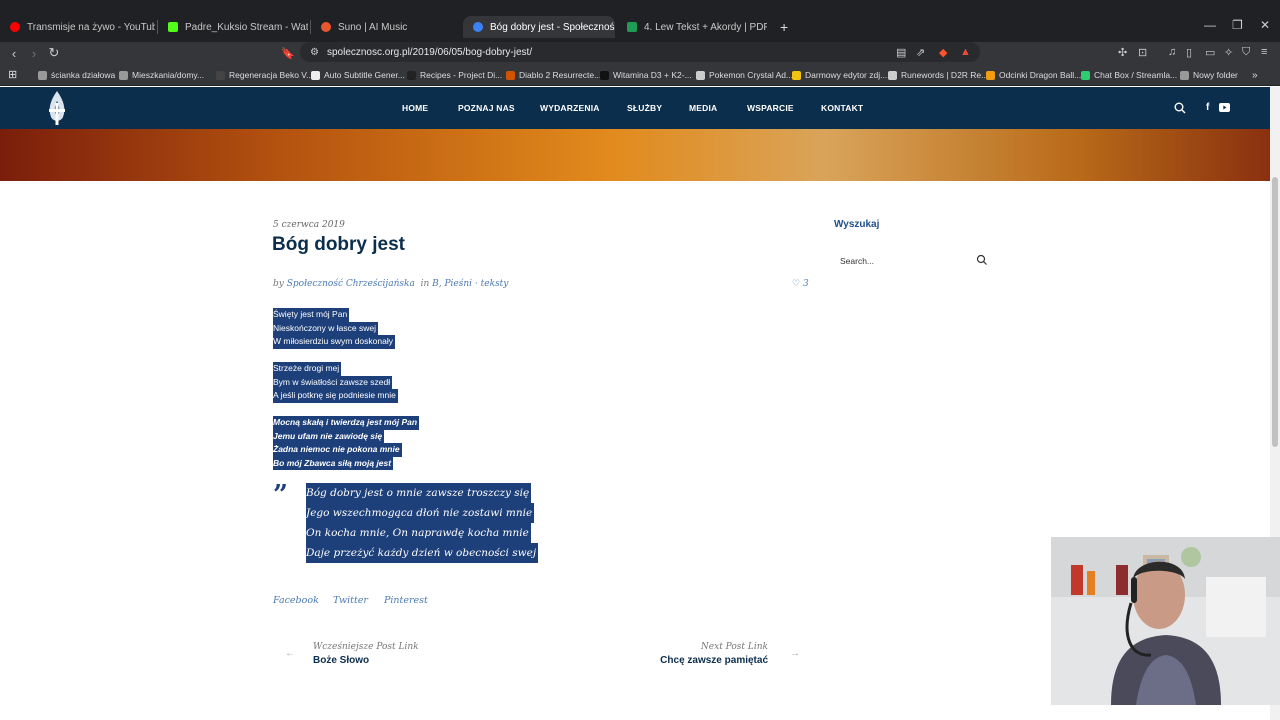 The image size is (1280, 720). I want to click on browser-tab: Transmisje na żywo - YouTube Studio, so click(77, 27).